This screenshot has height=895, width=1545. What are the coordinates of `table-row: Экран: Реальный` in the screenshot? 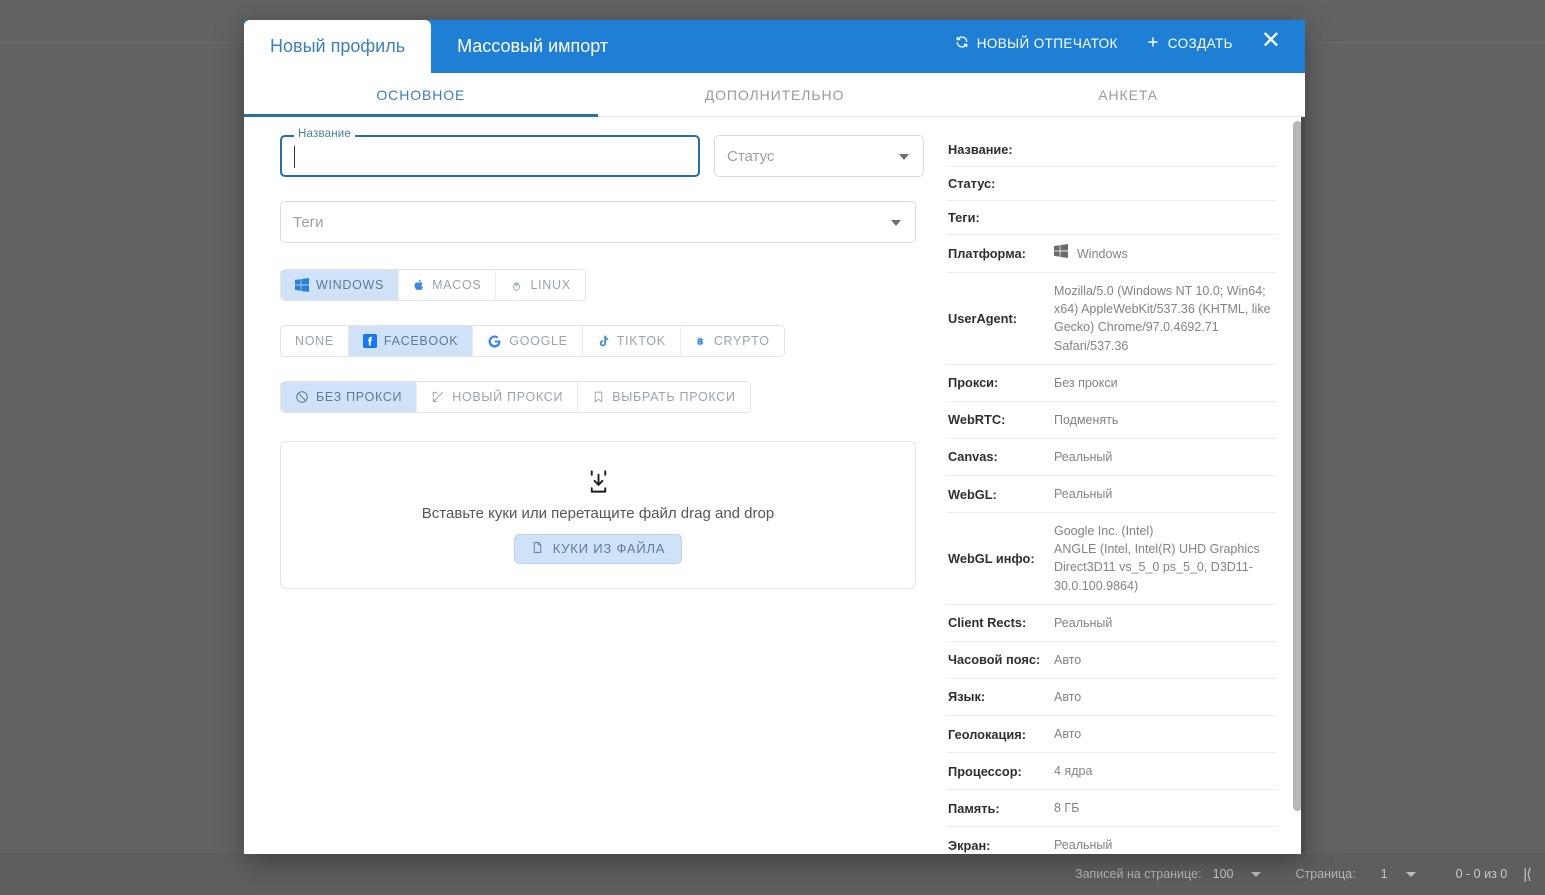 It's located at (1111, 840).